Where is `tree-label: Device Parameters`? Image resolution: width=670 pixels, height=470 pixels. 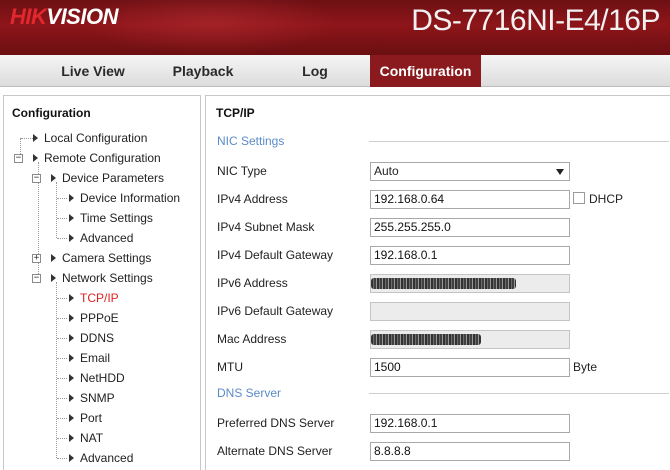
tree-label: Device Parameters is located at coordinates (113, 178).